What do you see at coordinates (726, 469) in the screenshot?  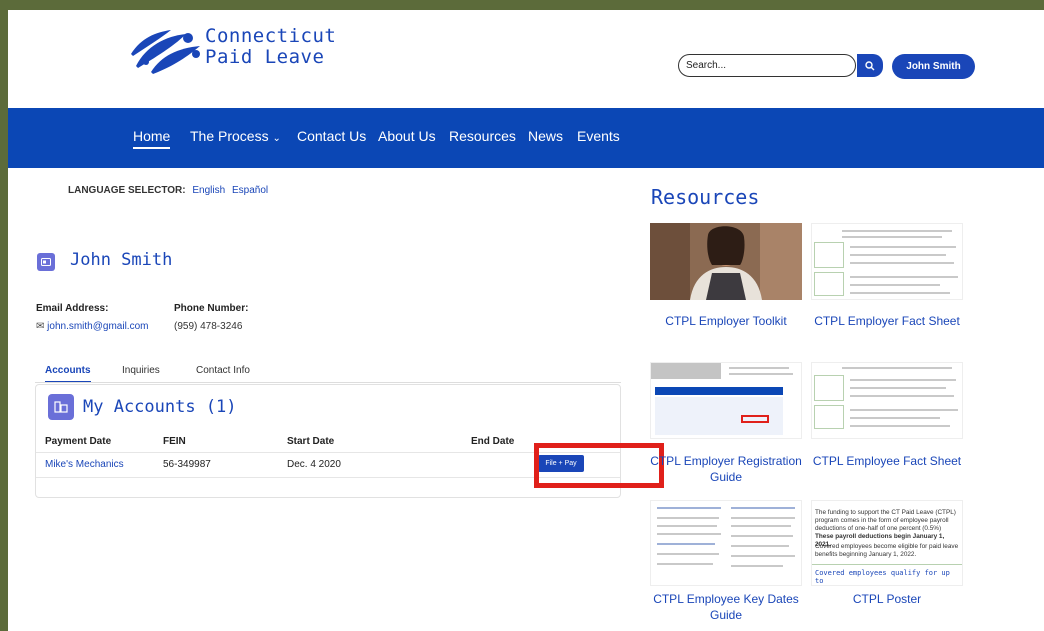 I see `resource-employer-registration-guide: CTPL Employer Registration Guide` at bounding box center [726, 469].